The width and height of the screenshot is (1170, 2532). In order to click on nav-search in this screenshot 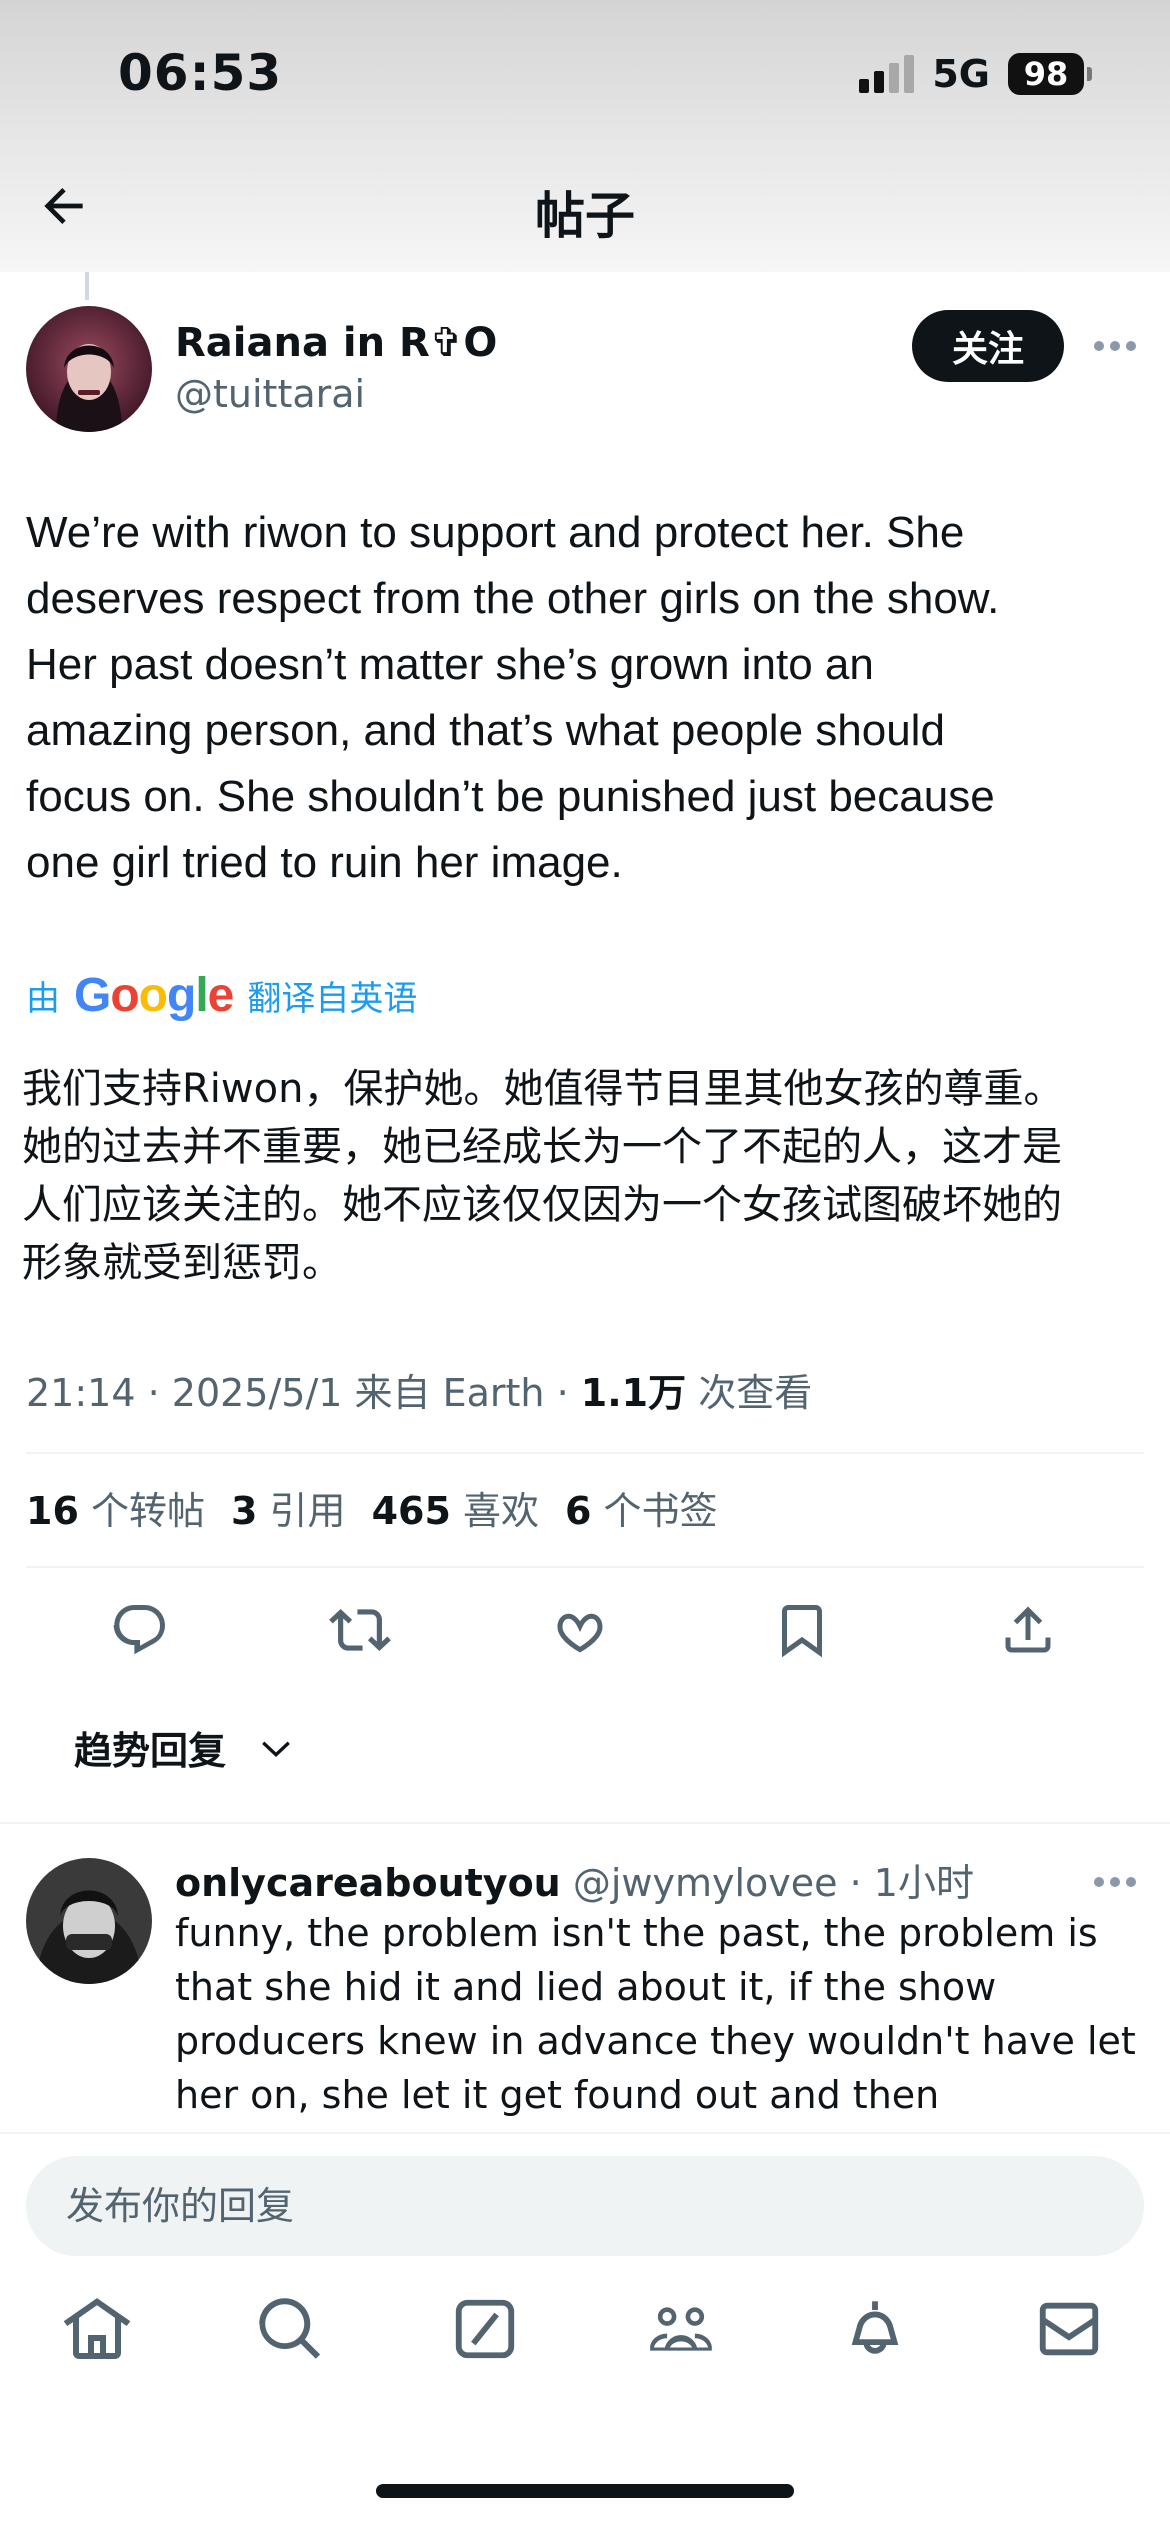, I will do `click(290, 2329)`.